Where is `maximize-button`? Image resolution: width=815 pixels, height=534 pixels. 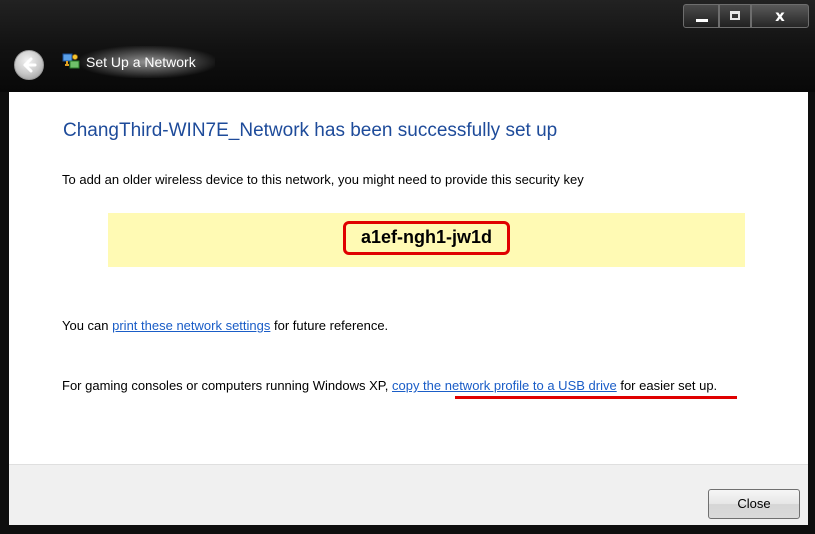
maximize-button is located at coordinates (735, 16).